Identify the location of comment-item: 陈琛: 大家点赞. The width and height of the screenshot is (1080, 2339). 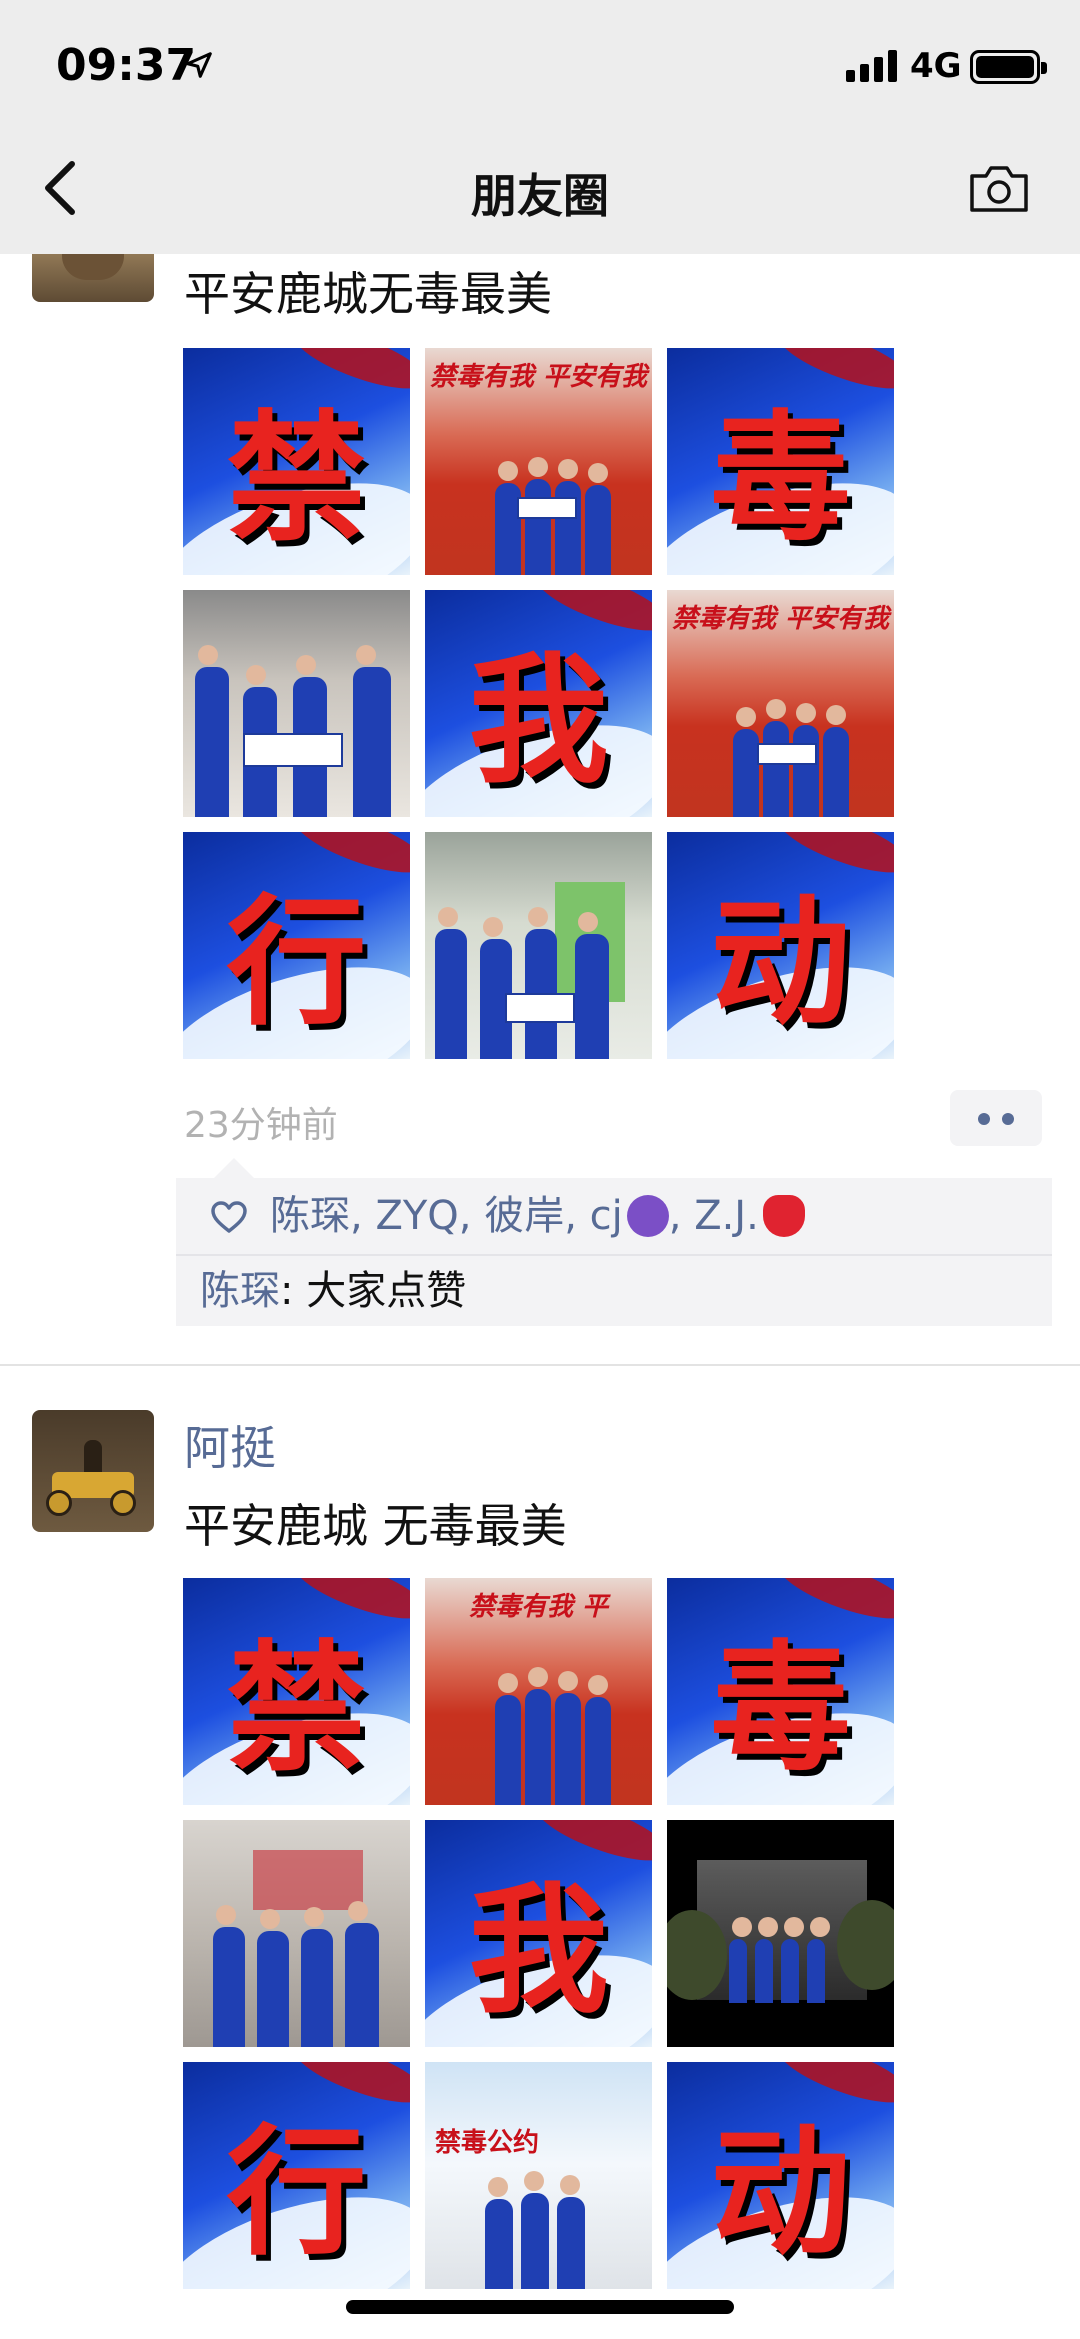
(614, 1291).